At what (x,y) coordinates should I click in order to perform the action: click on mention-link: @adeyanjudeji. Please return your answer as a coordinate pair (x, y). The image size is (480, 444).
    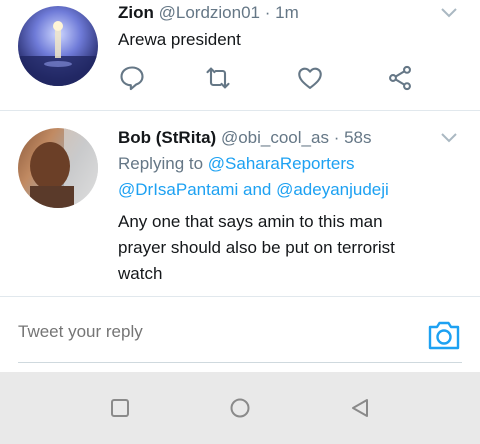
    Looking at the image, I should click on (332, 189).